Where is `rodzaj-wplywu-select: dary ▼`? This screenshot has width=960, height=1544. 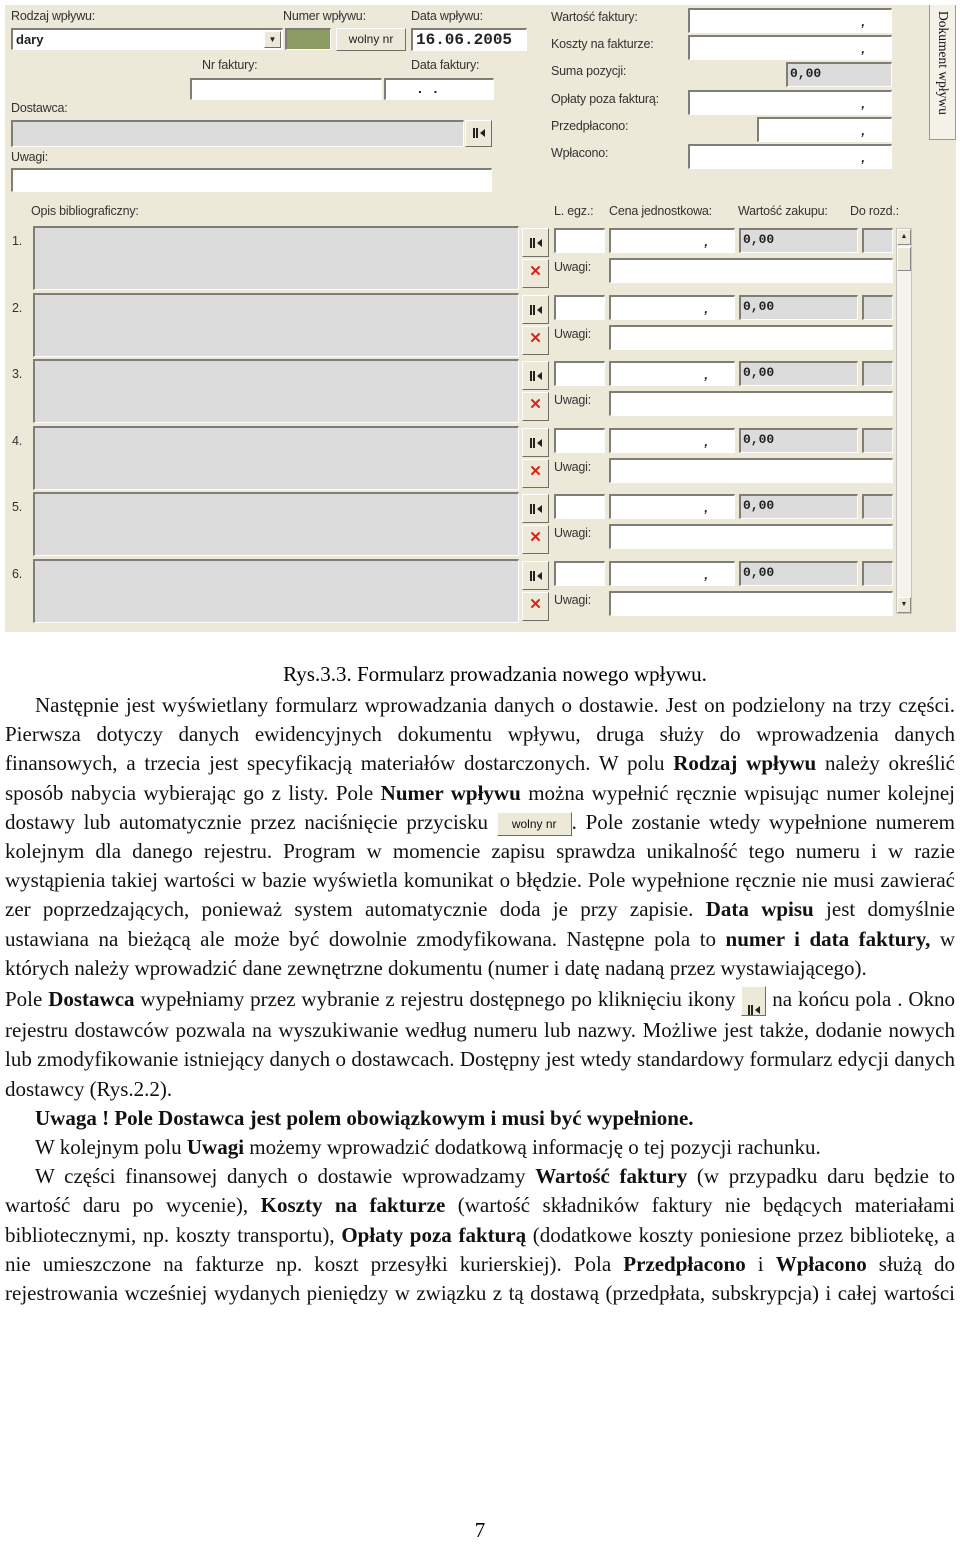
rodzaj-wplywu-select: dary ▼ is located at coordinates (147, 39).